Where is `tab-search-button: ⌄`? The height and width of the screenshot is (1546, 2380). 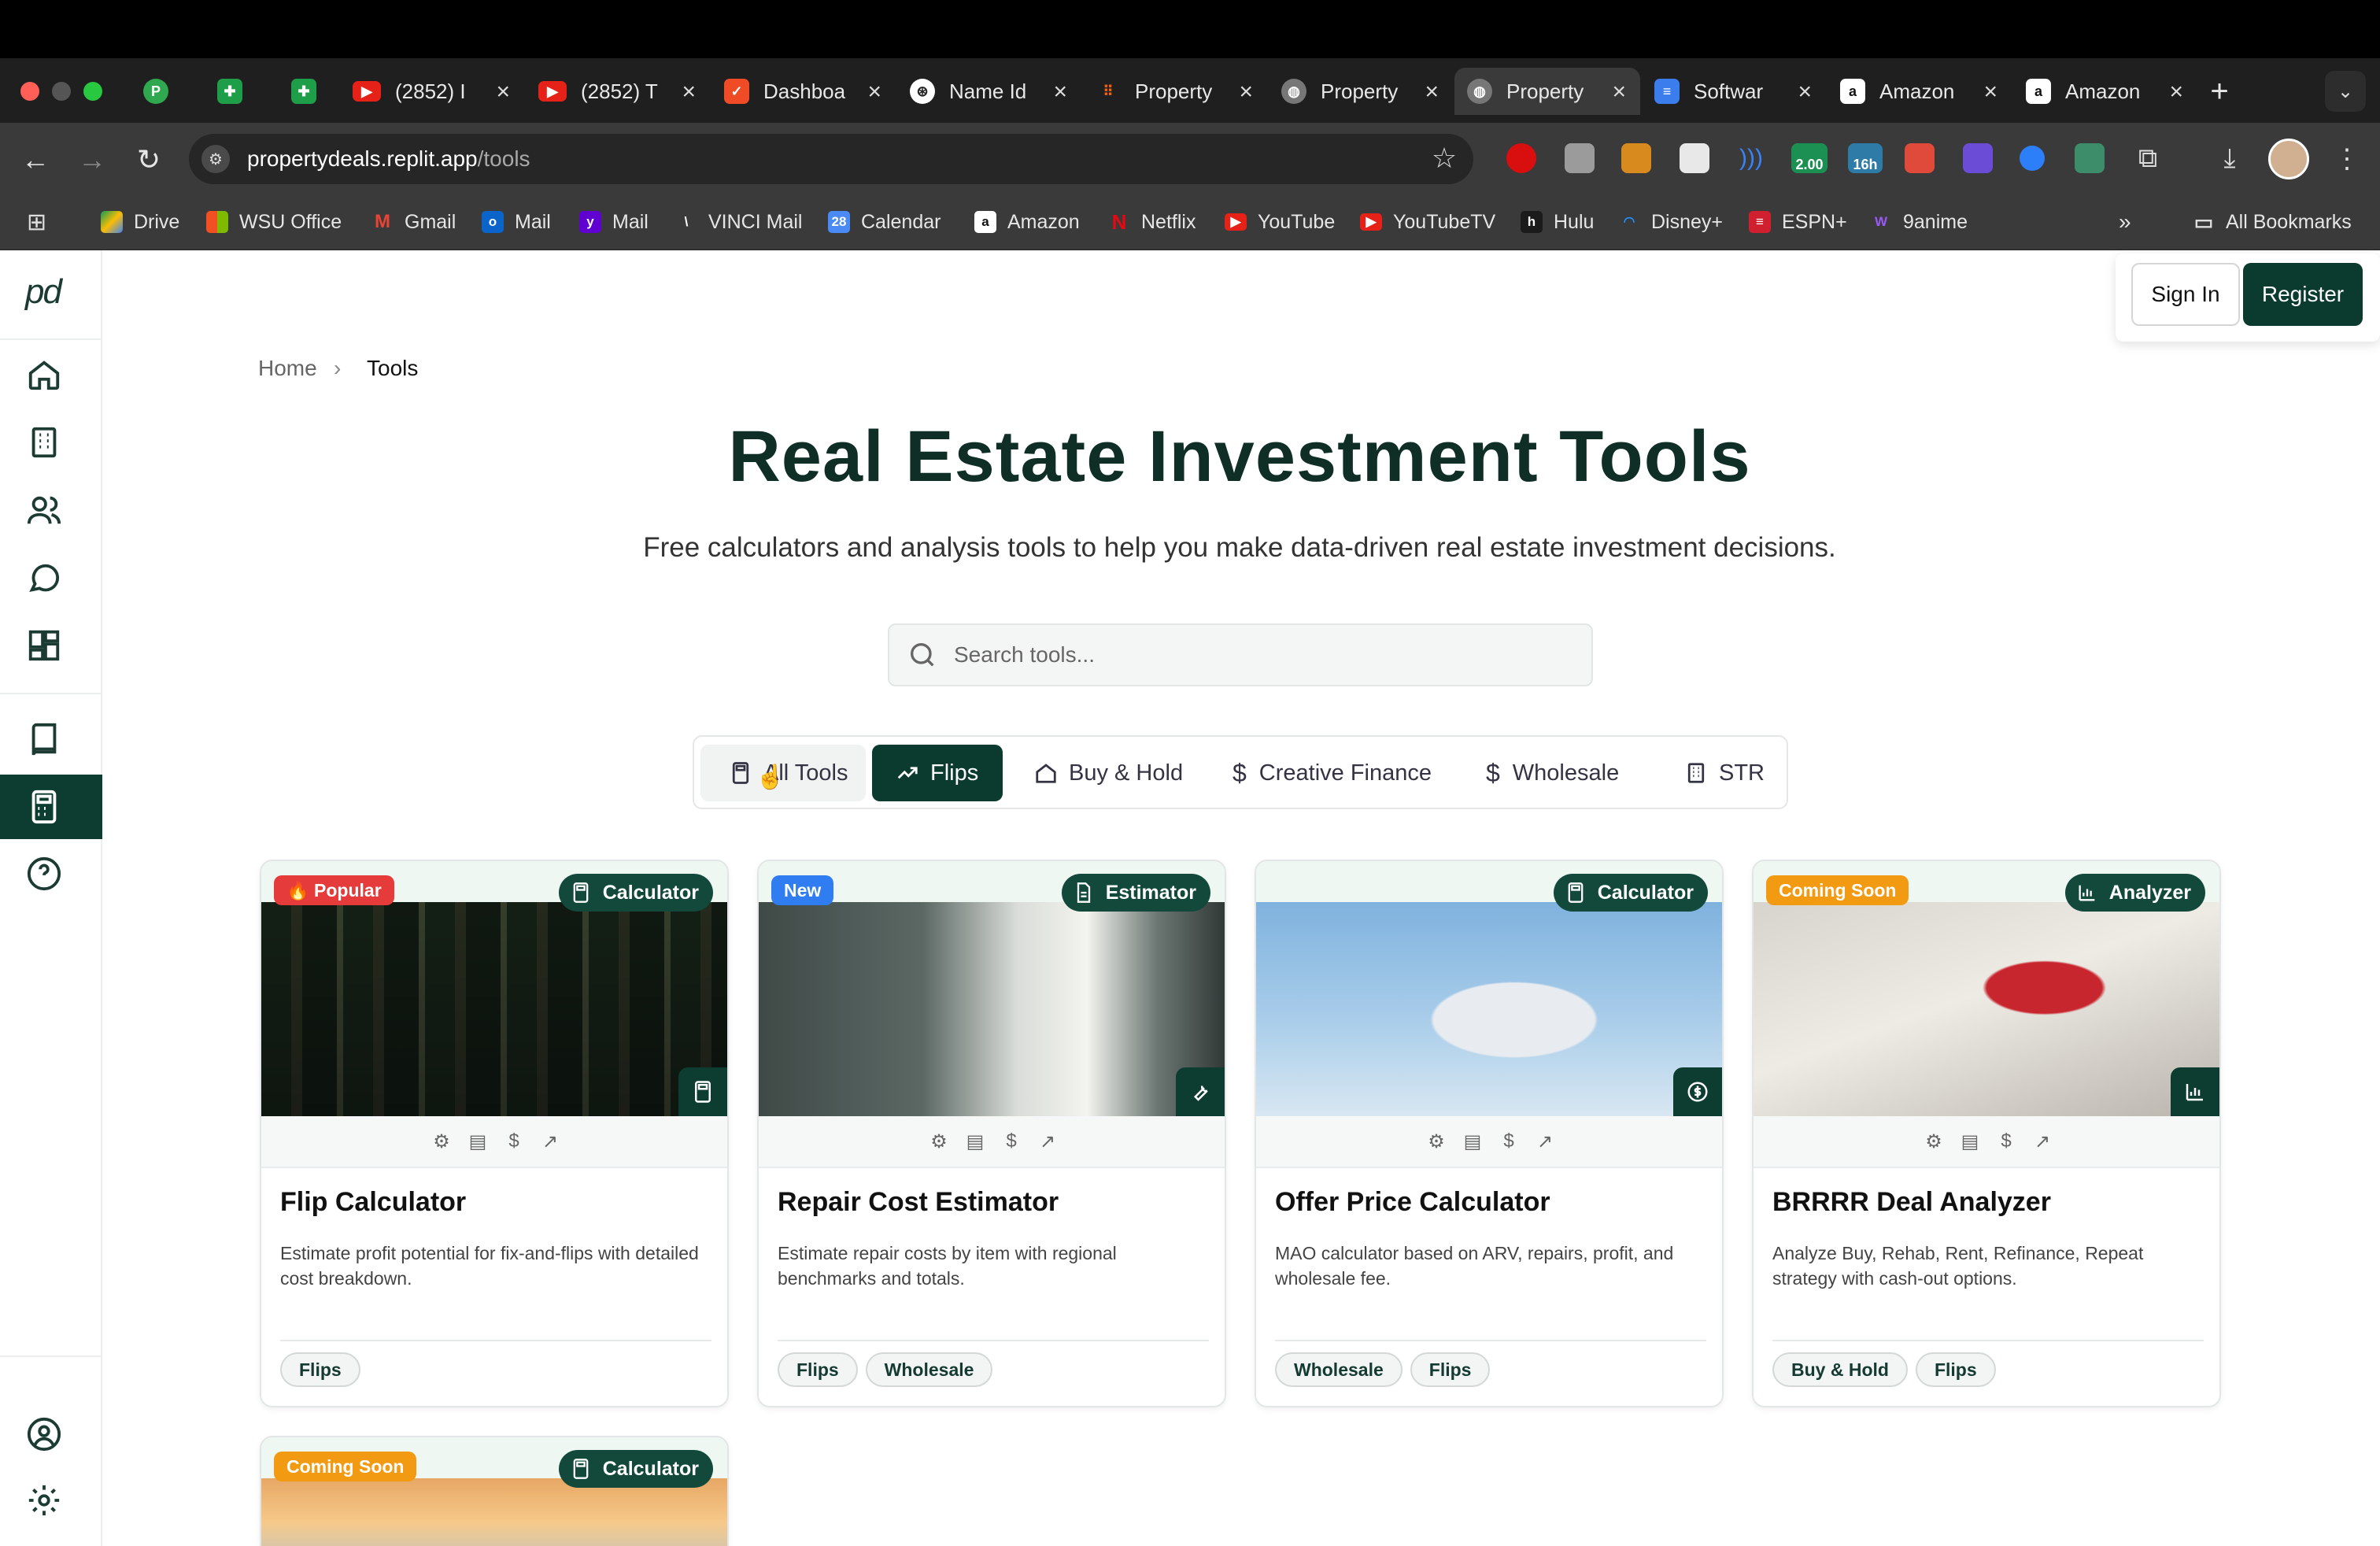
tab-search-button: ⌄ is located at coordinates (2345, 91).